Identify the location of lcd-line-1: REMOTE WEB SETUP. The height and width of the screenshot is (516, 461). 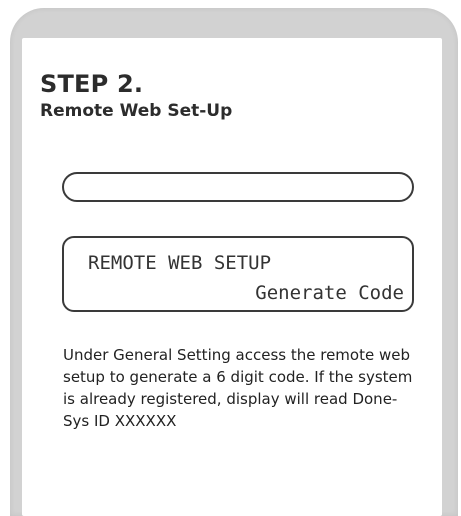
(180, 263).